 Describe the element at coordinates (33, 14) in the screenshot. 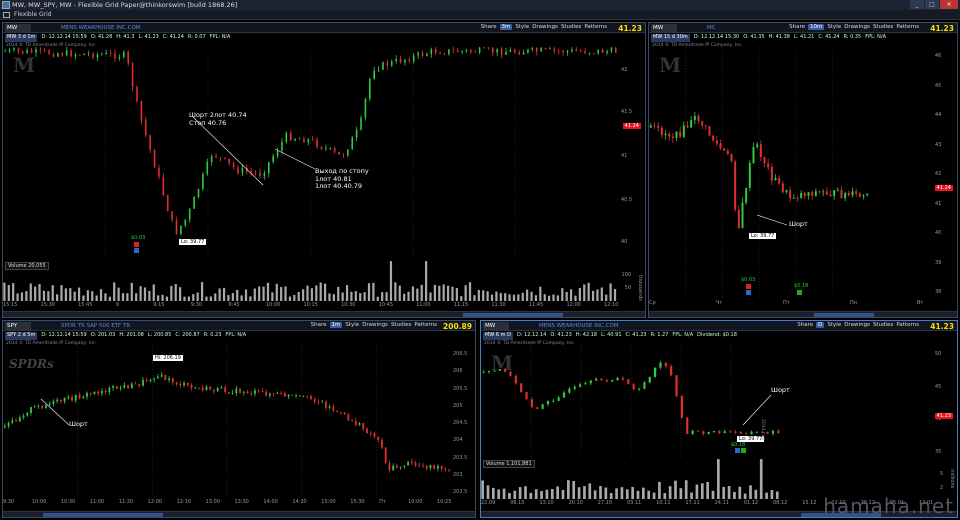

I see `flexible-grid-button: Flexible Grid` at that location.